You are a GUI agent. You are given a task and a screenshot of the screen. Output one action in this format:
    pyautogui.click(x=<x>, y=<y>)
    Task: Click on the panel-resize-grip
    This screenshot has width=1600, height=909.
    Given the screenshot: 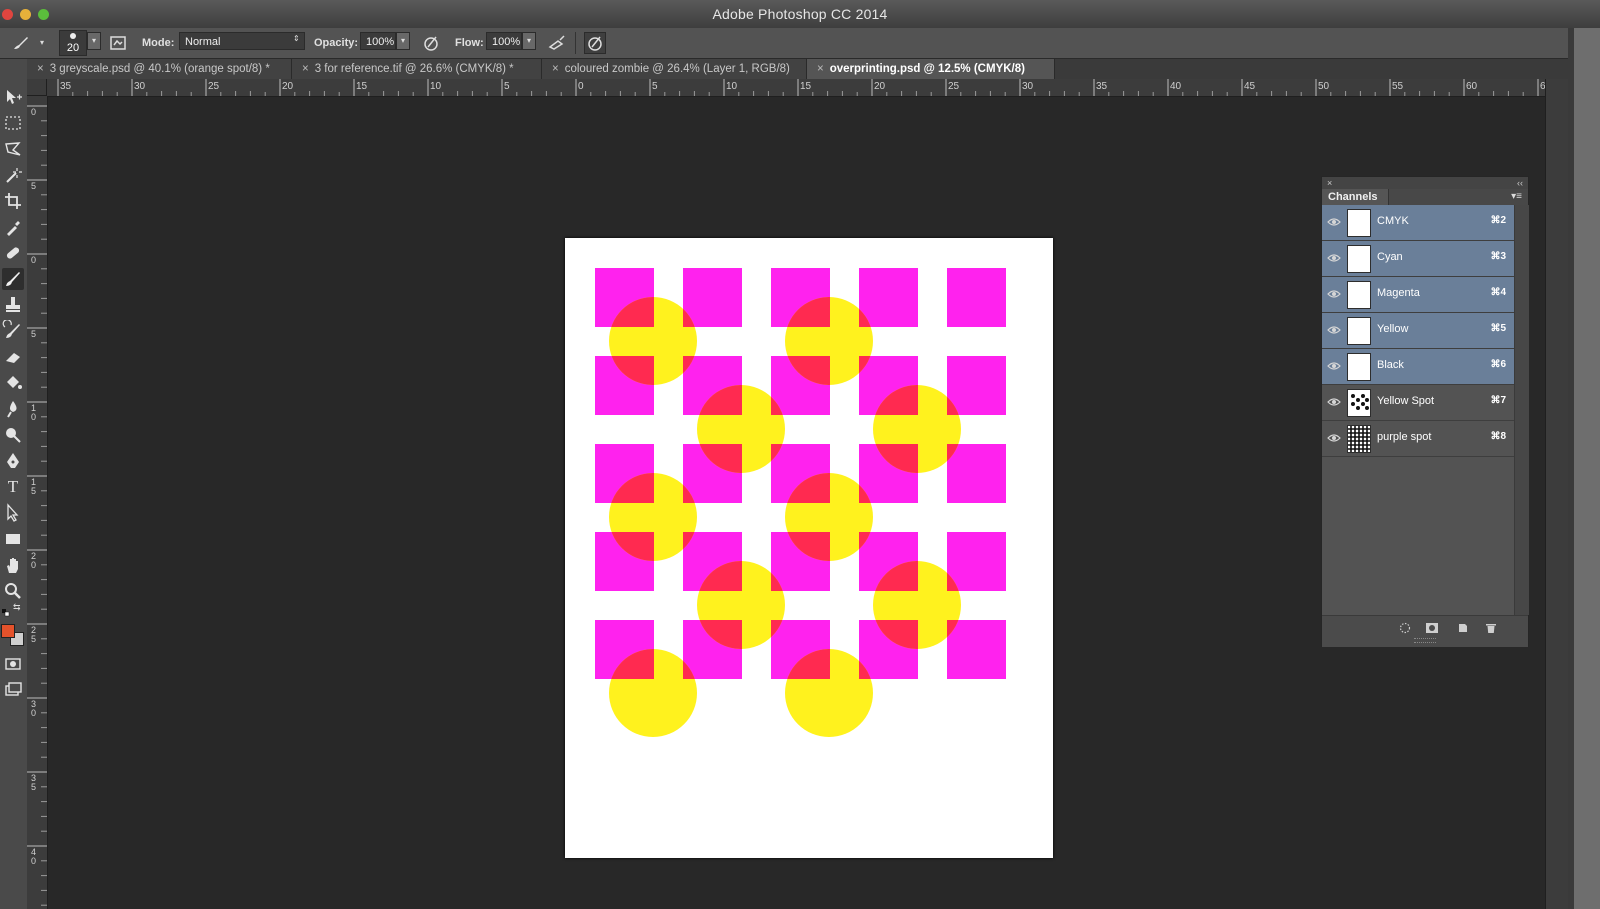 What is the action you would take?
    pyautogui.click(x=1425, y=640)
    